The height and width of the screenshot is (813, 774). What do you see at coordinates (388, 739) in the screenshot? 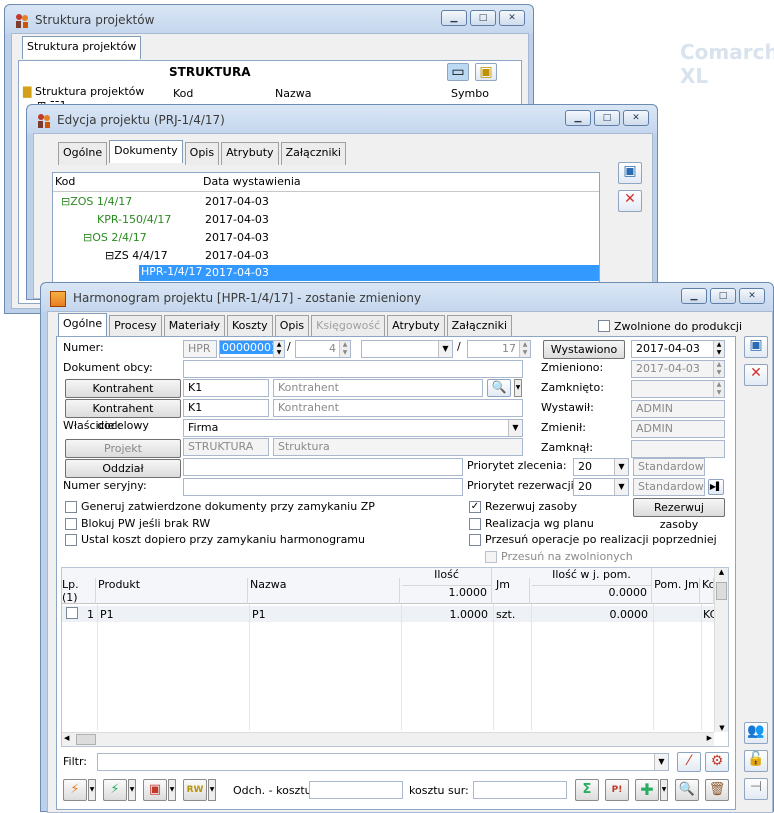
I see `horizontal-scrollbar: ◀ ▶` at bounding box center [388, 739].